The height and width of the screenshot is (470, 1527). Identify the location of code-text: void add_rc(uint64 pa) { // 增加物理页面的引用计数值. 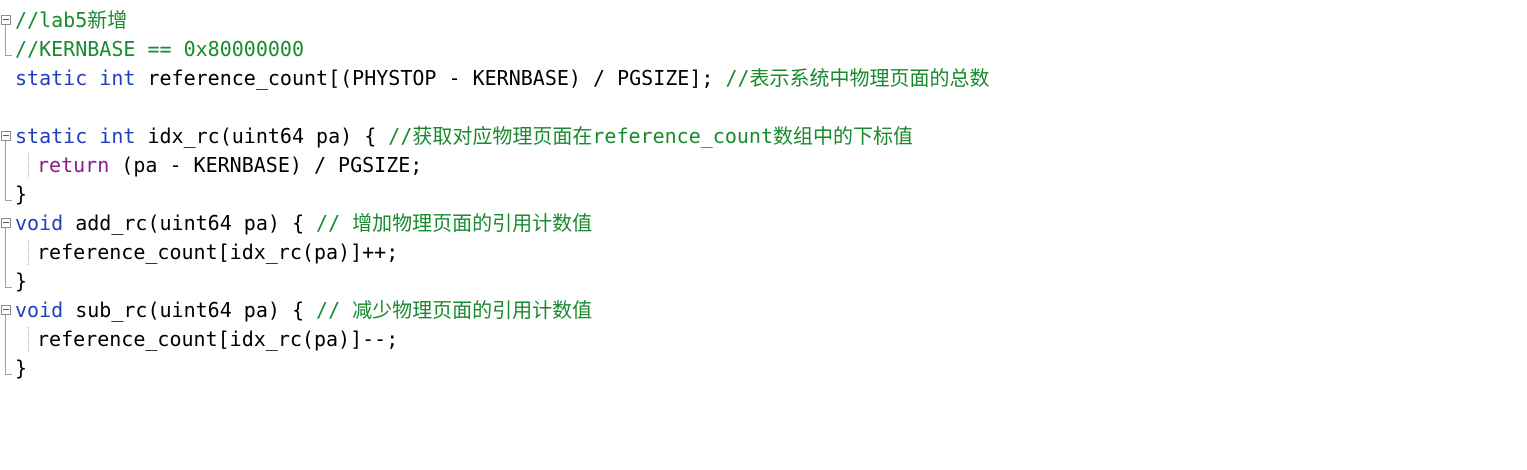
(303, 223).